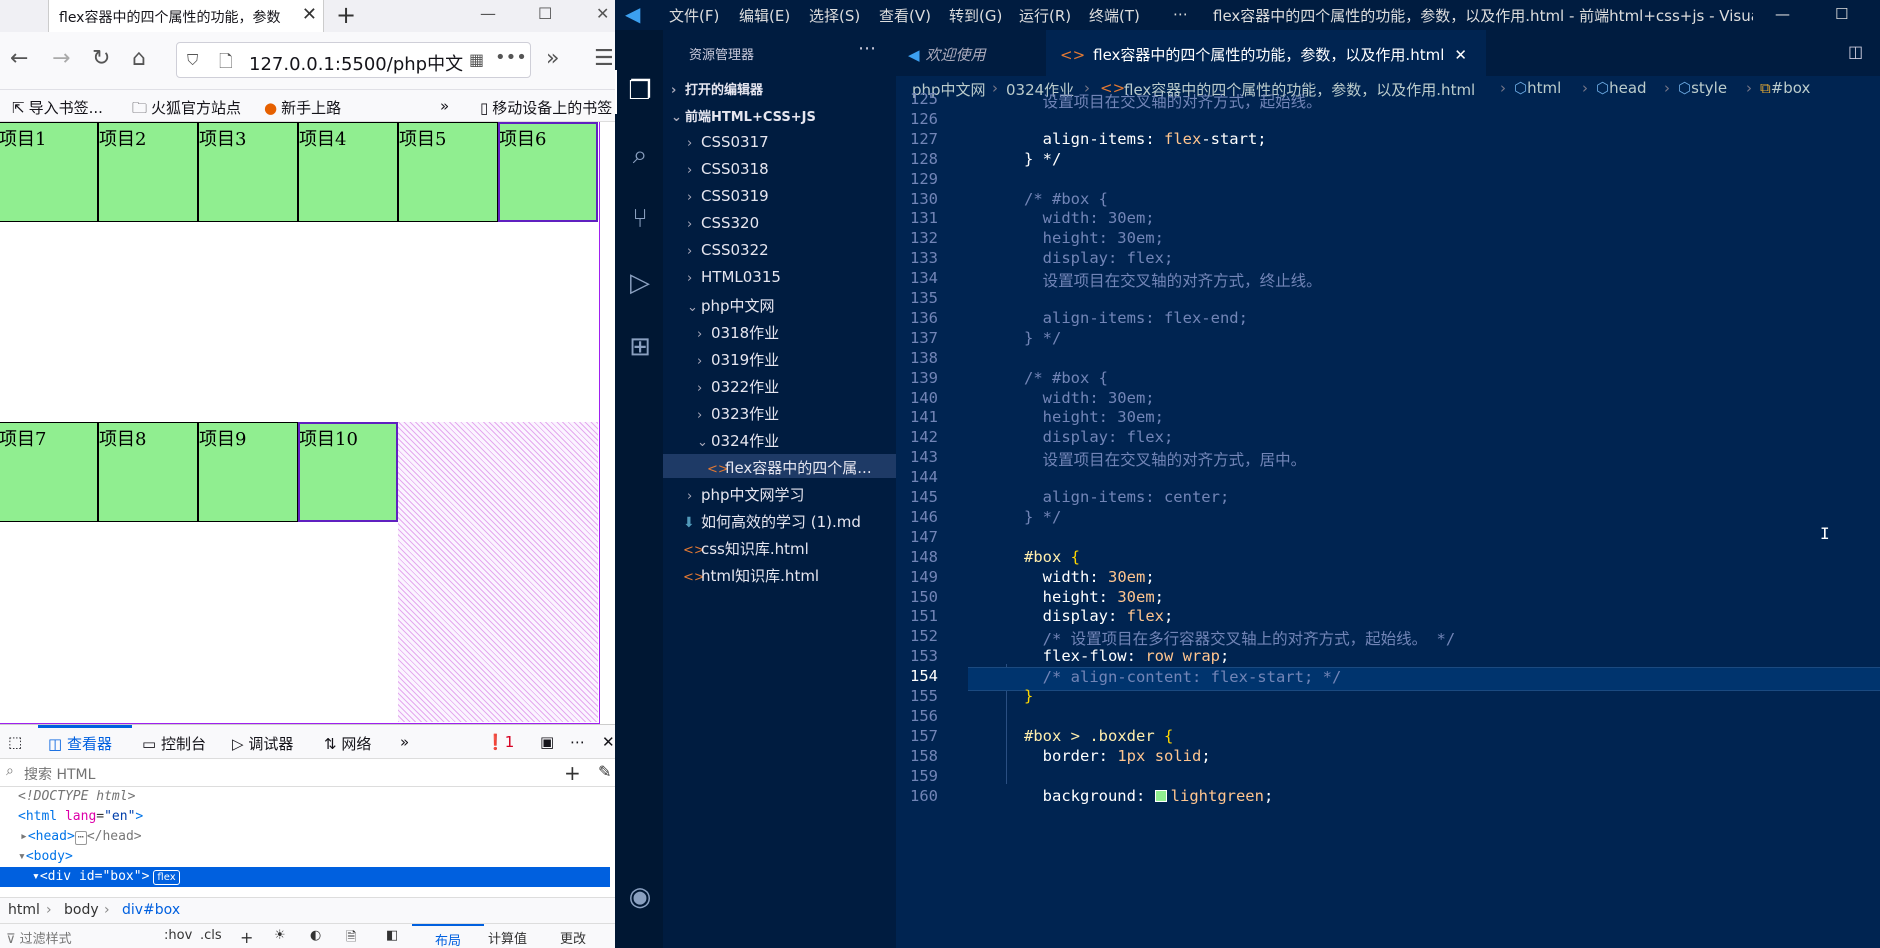 This screenshot has height=948, width=1880. Describe the element at coordinates (779, 385) in the screenshot. I see `tree-item-folder: › 0322作业` at that location.